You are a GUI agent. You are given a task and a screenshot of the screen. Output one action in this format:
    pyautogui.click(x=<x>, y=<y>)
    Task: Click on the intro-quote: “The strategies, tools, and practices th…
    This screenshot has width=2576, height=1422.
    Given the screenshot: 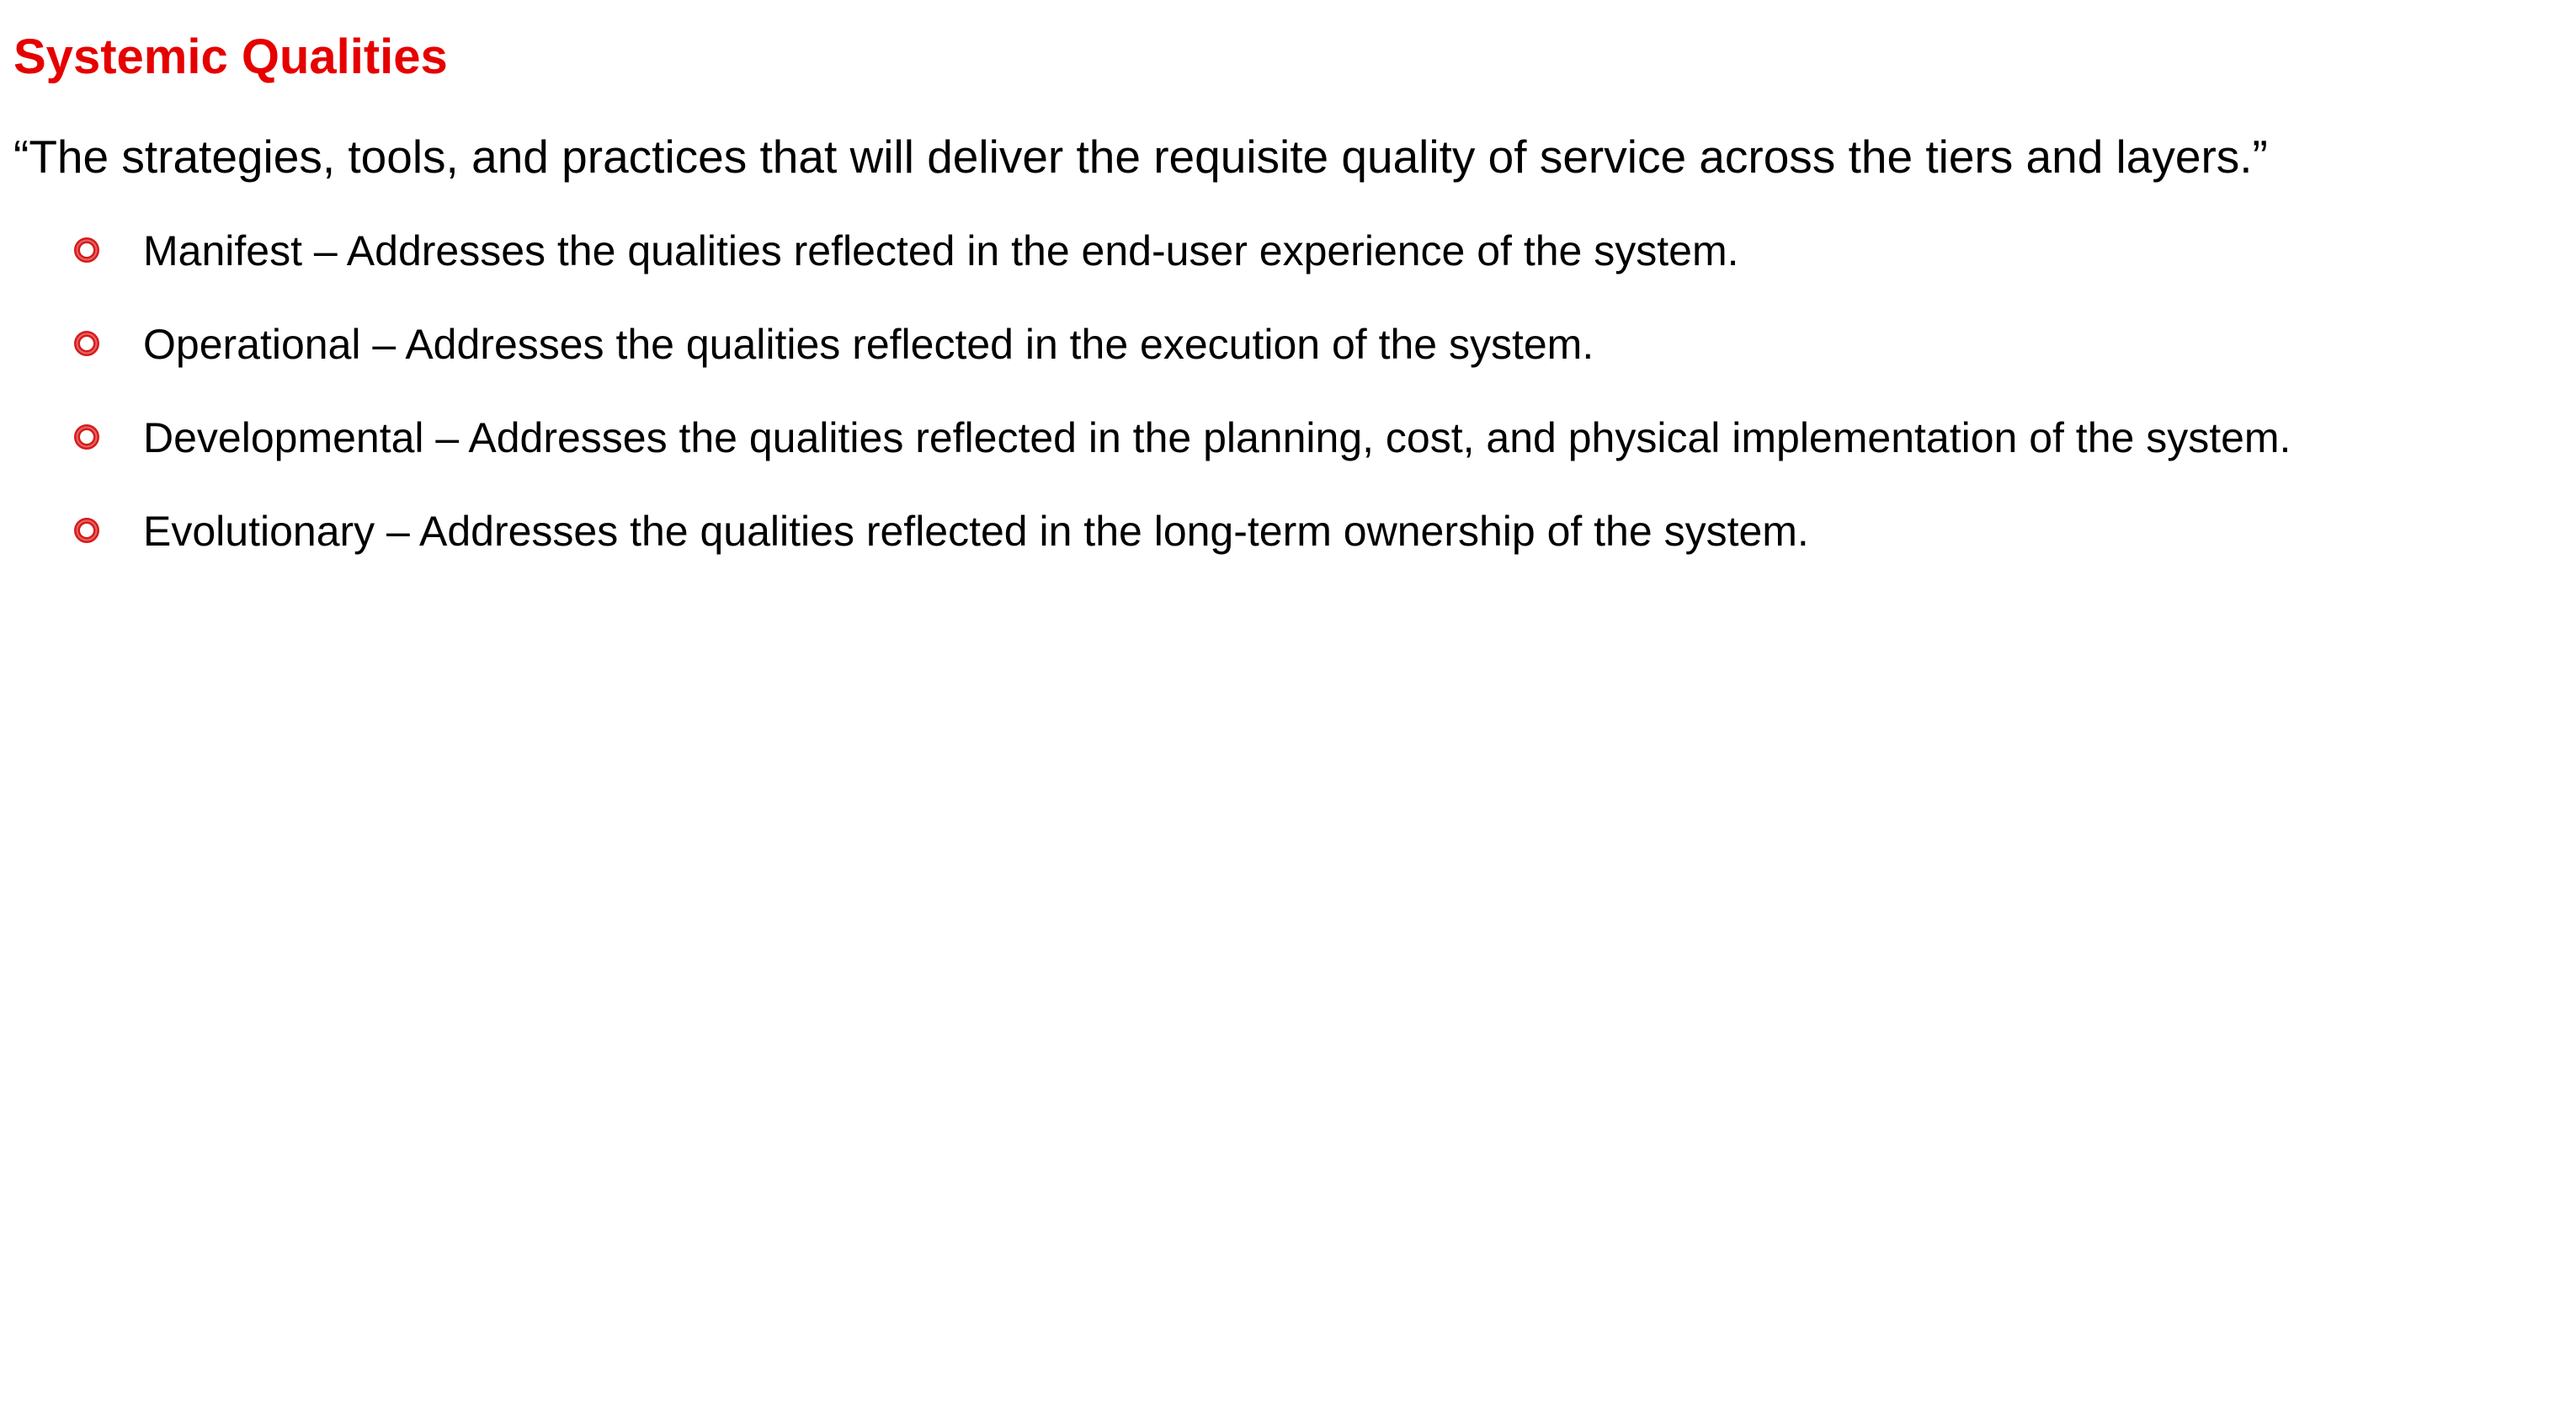 What is the action you would take?
    pyautogui.click(x=1140, y=157)
    